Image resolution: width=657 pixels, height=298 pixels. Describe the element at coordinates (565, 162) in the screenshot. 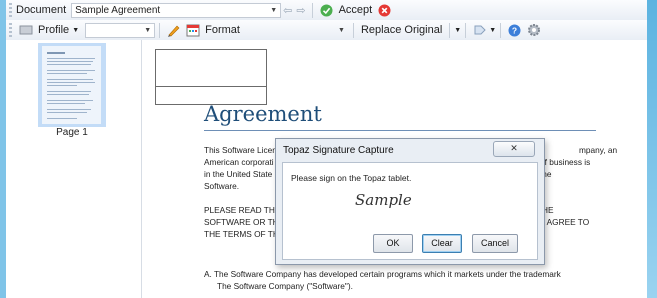

I see `paragraph-line: of business is` at that location.